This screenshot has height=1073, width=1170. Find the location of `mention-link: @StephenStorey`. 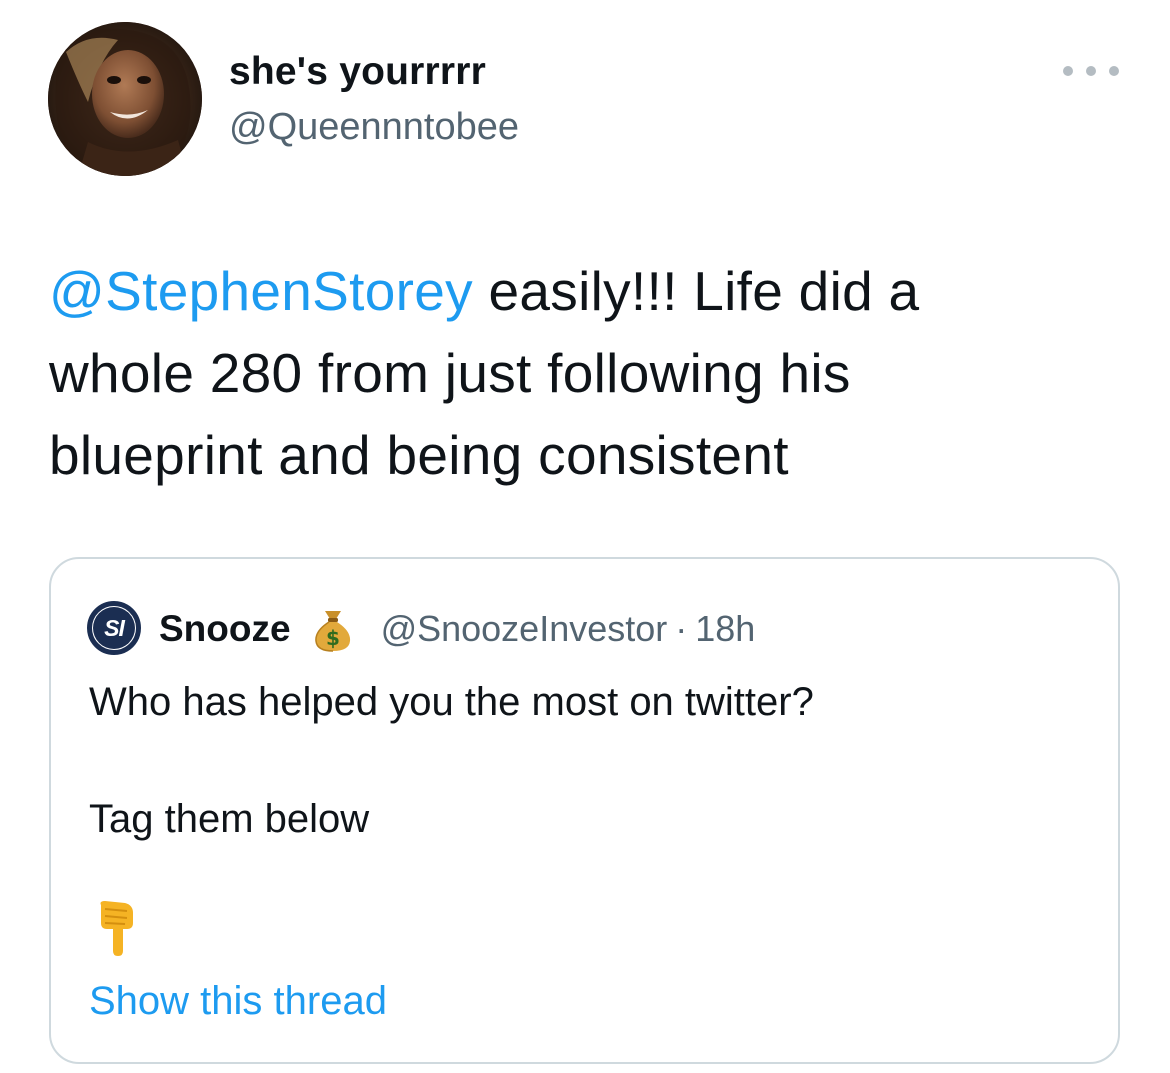

mention-link: @StephenStorey is located at coordinates (261, 291).